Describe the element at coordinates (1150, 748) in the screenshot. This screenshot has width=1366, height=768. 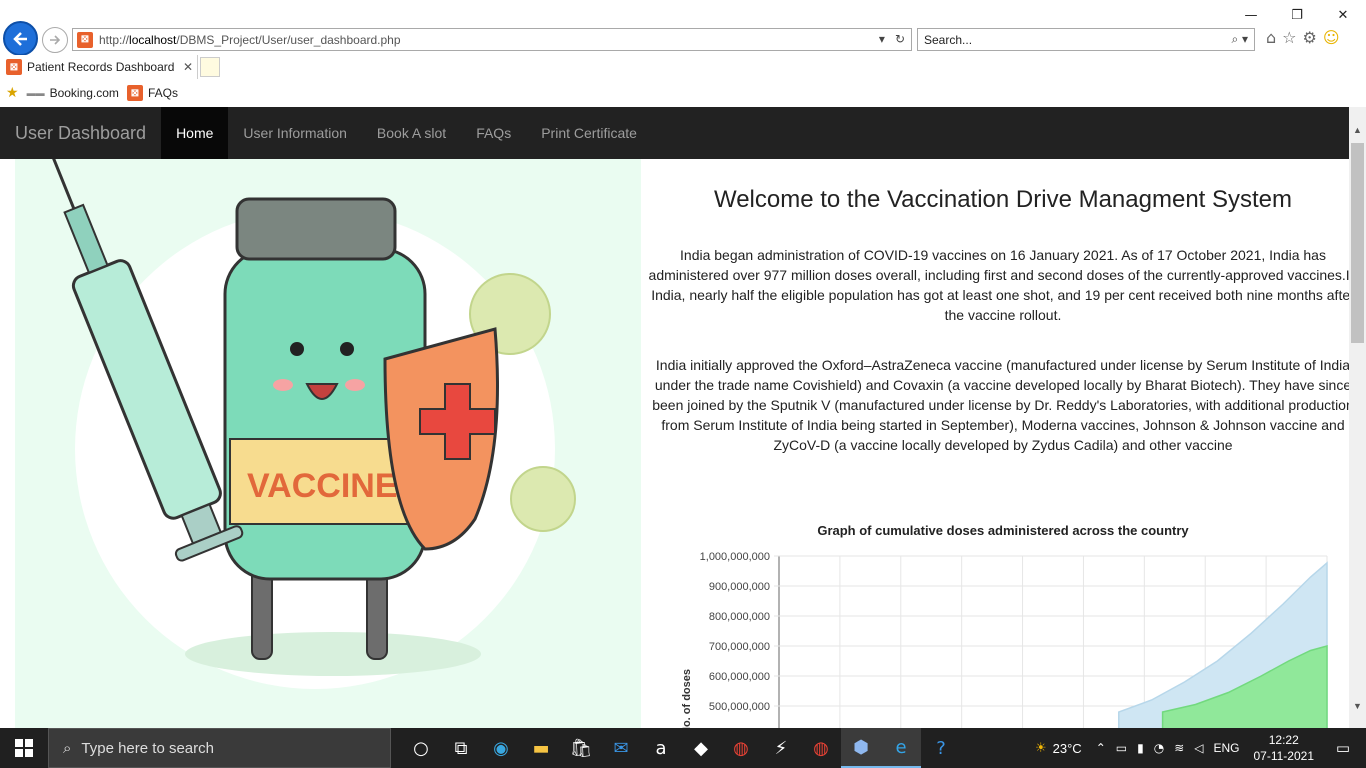
I see `tray-icons: ⌃ ▭ ▮ ◔ ≋ ◁` at that location.